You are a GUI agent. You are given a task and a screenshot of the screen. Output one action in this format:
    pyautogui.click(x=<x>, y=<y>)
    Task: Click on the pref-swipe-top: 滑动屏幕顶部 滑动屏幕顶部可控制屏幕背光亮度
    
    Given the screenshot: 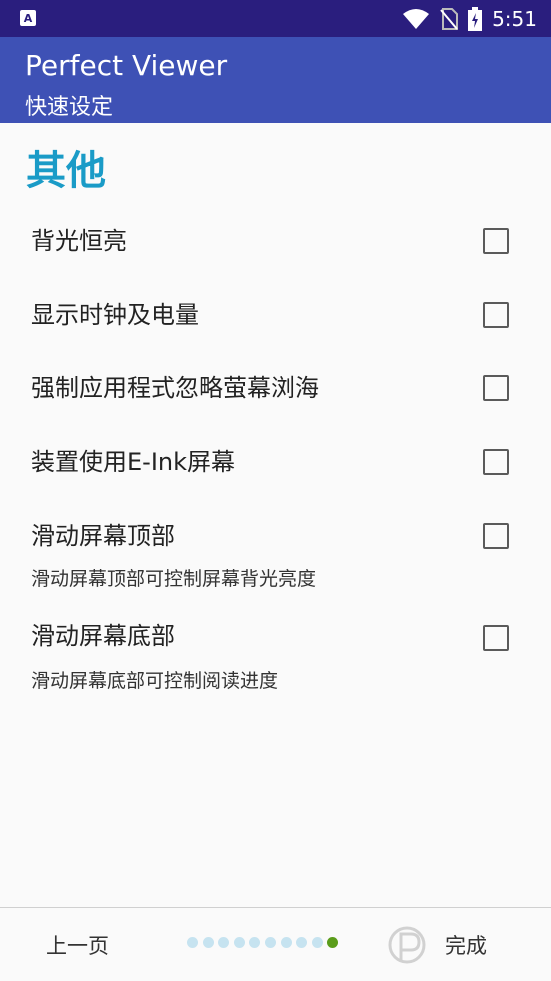 What is the action you would take?
    pyautogui.click(x=275, y=548)
    